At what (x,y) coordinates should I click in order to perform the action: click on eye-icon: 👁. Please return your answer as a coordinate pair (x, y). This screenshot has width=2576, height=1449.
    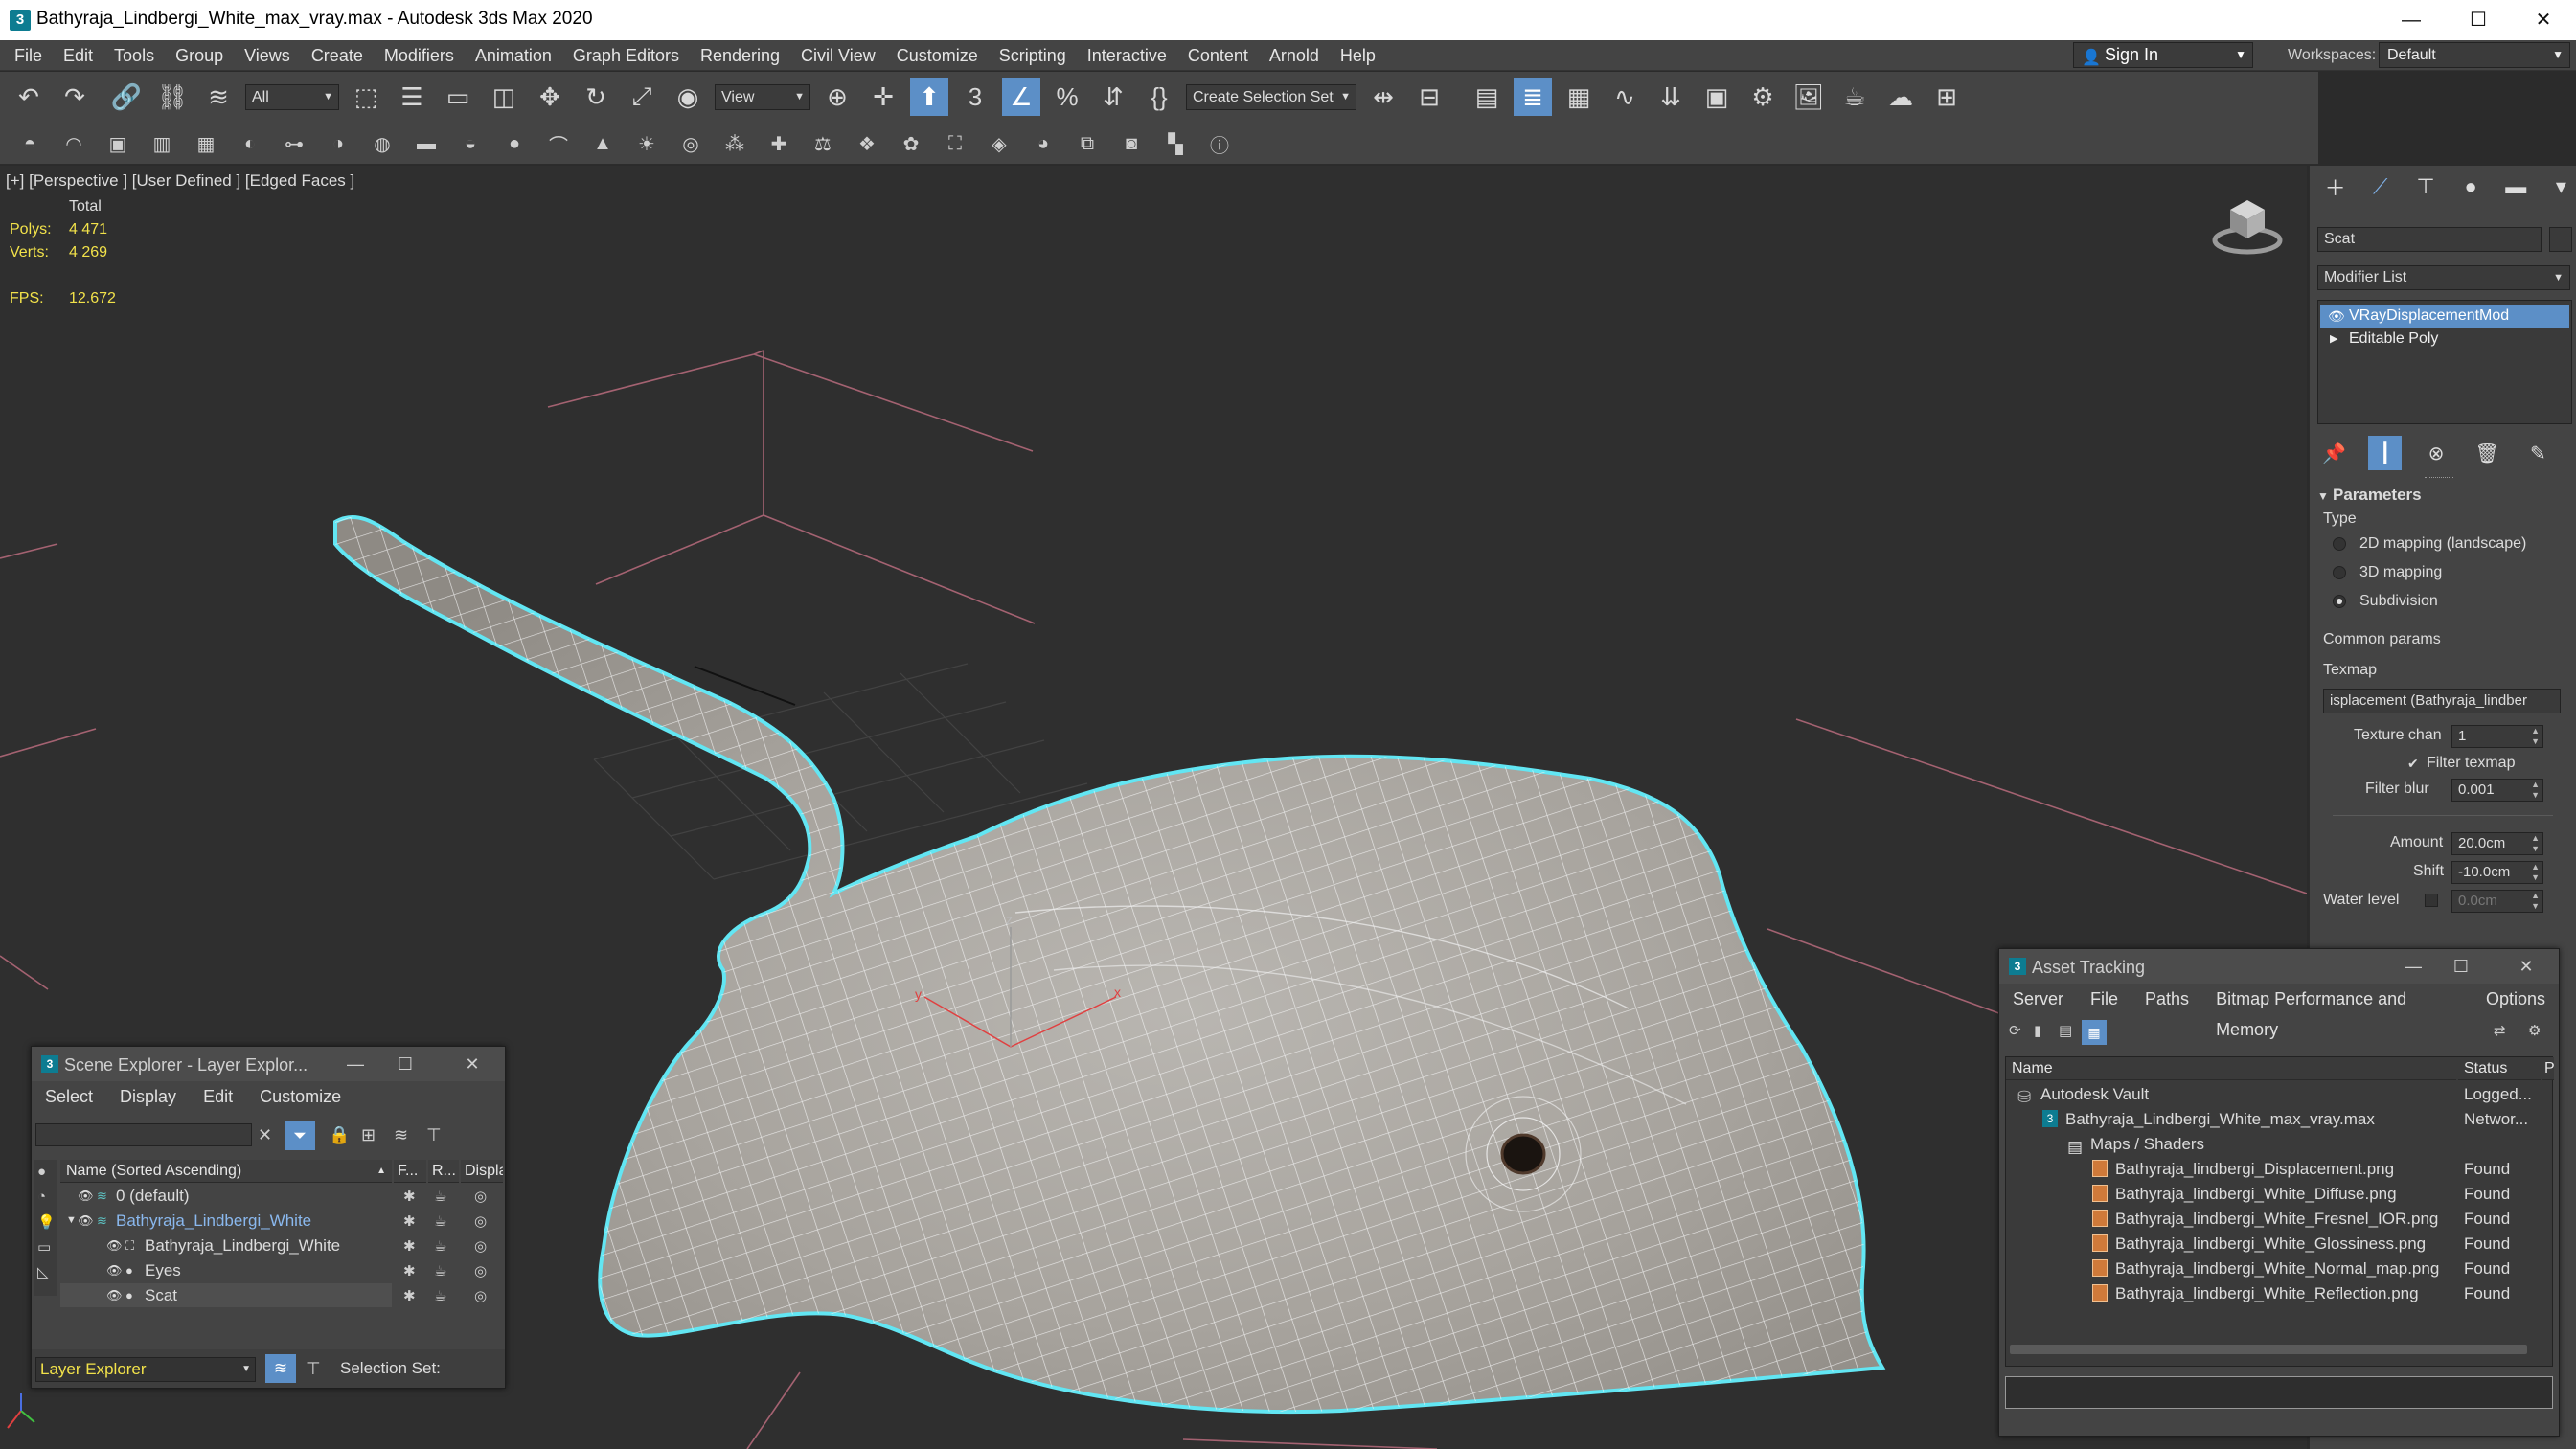
    Looking at the image, I should click on (2336, 316).